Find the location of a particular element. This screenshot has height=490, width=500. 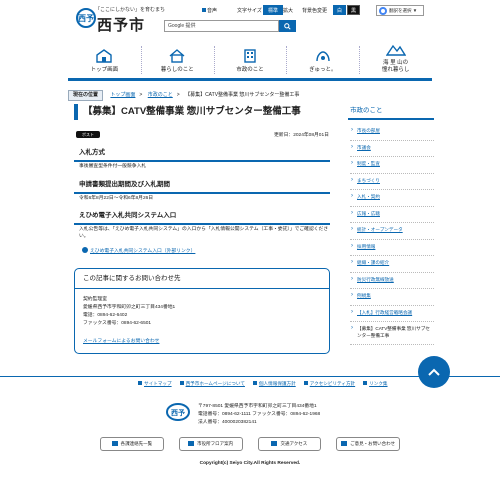

footer-link-sitemap: サイトマップ is located at coordinates (155, 384).